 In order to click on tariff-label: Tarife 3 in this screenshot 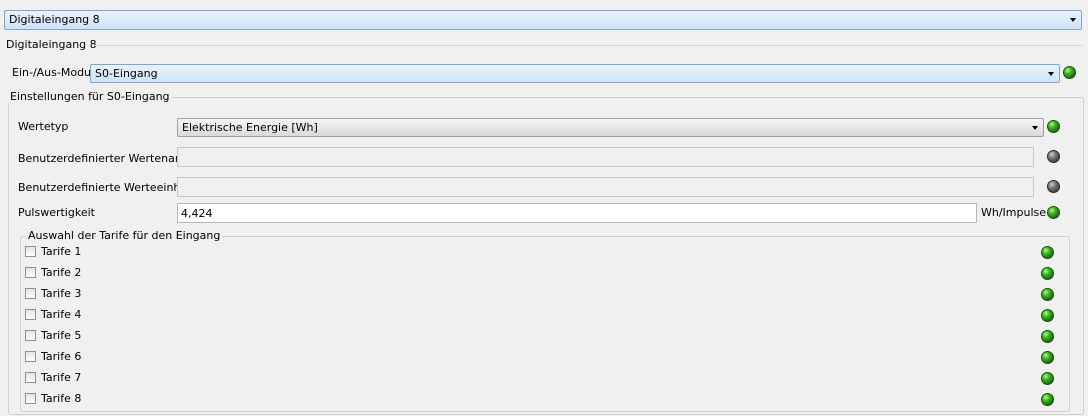, I will do `click(61, 293)`.